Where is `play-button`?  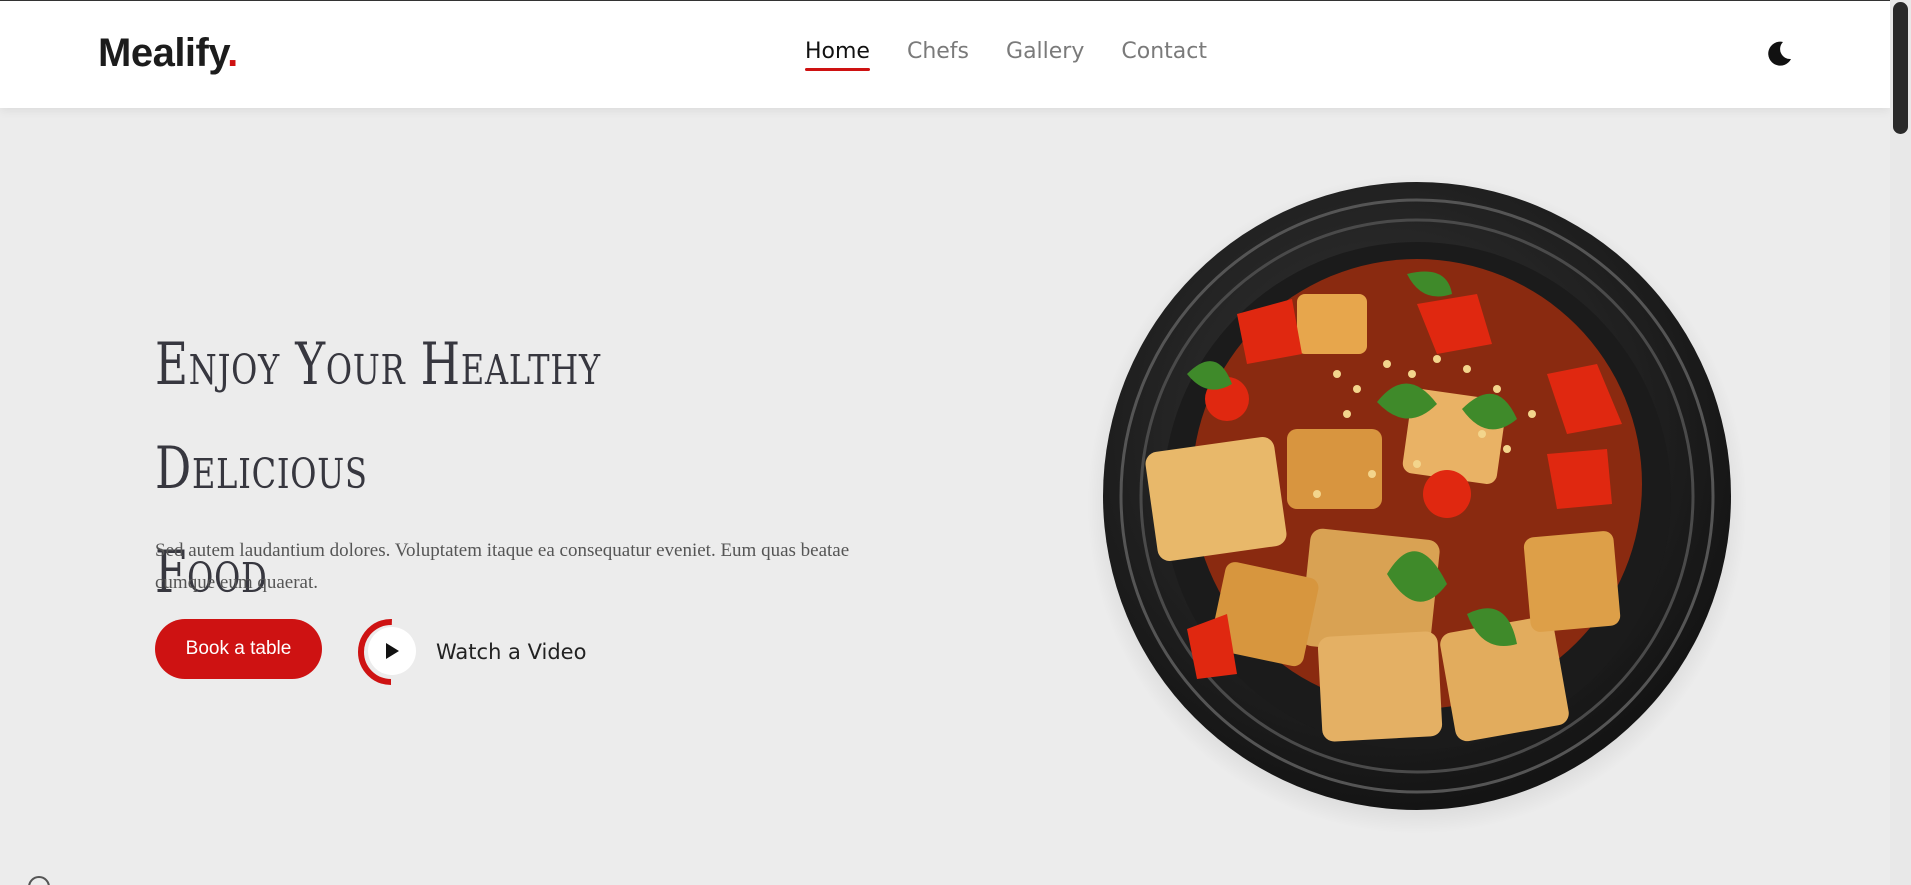
play-button is located at coordinates (391, 652).